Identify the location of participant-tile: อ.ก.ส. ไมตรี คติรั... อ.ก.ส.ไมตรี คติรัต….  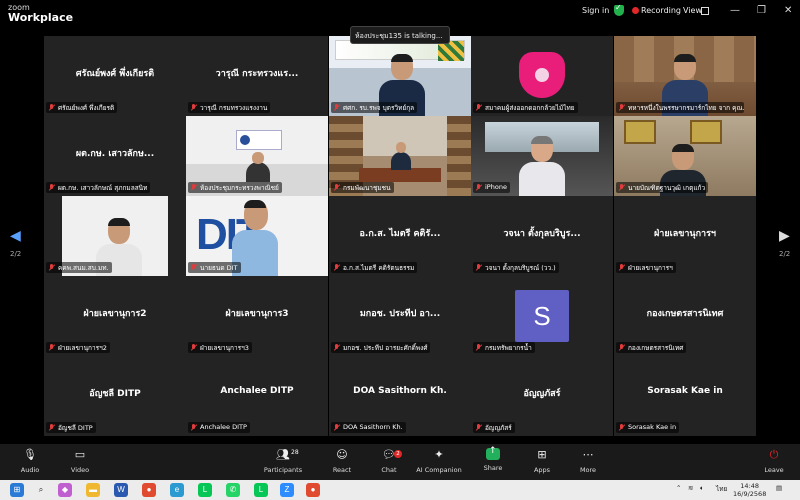
(400, 236).